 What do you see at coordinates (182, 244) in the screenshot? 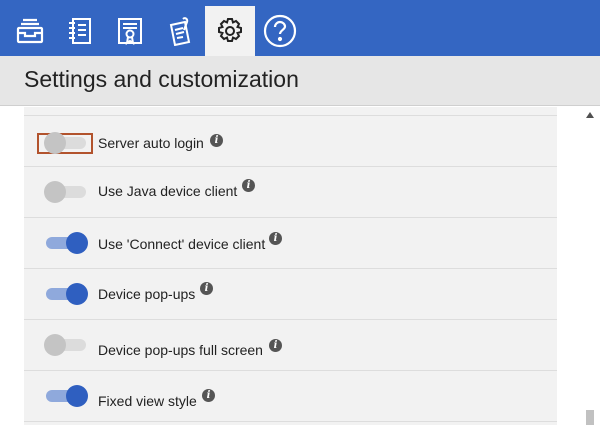
I see `setting-label: Use 'Connect' device client` at bounding box center [182, 244].